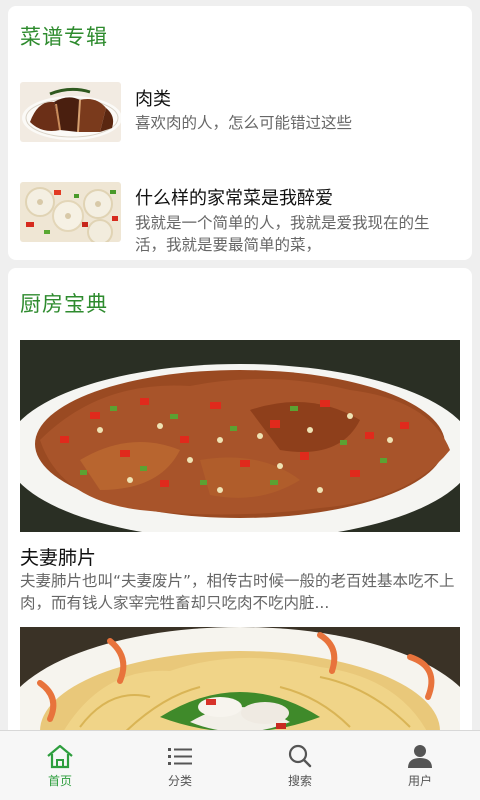  What do you see at coordinates (299, 781) in the screenshot?
I see `tab-search-label: 搜索` at bounding box center [299, 781].